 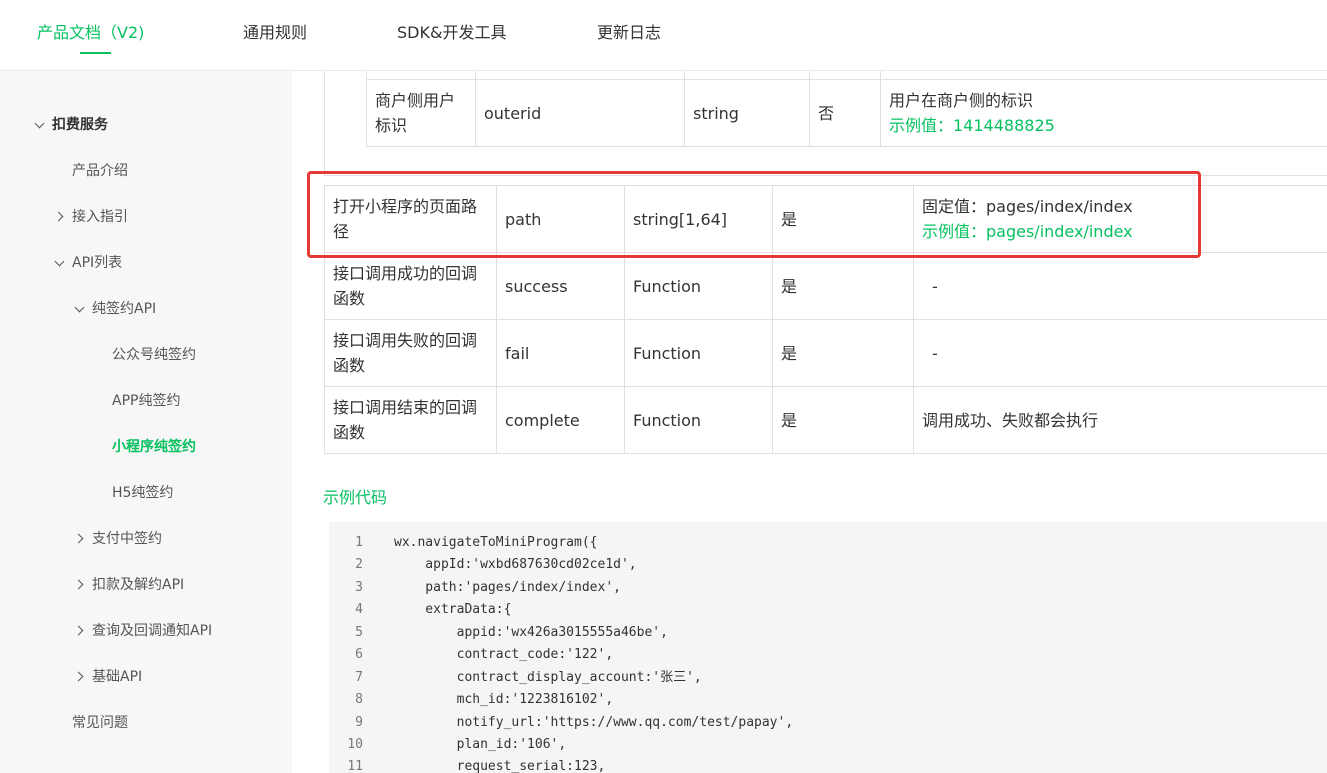 I want to click on tab-general-rules: 通用规则, so click(x=275, y=33).